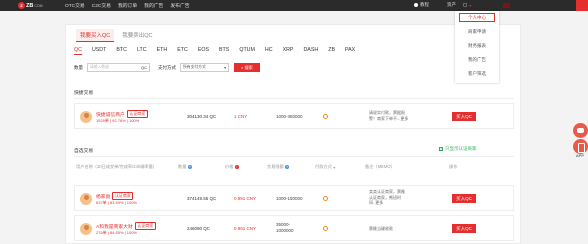 This screenshot has width=588, height=244. I want to click on menu-item-merchant-apply: 商家申请, so click(477, 32).